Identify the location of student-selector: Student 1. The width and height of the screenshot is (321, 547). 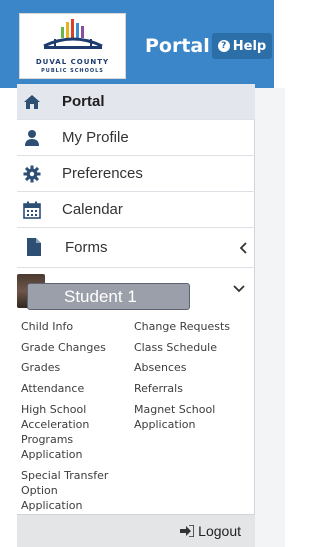
(136, 294).